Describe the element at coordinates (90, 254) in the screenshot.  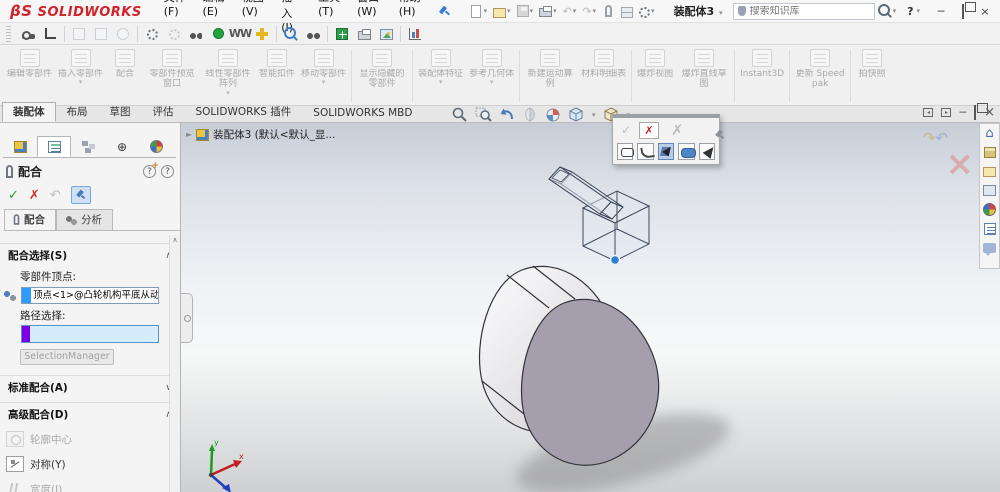
I see `mate-selections-header: 配合选择(S) ∧` at that location.